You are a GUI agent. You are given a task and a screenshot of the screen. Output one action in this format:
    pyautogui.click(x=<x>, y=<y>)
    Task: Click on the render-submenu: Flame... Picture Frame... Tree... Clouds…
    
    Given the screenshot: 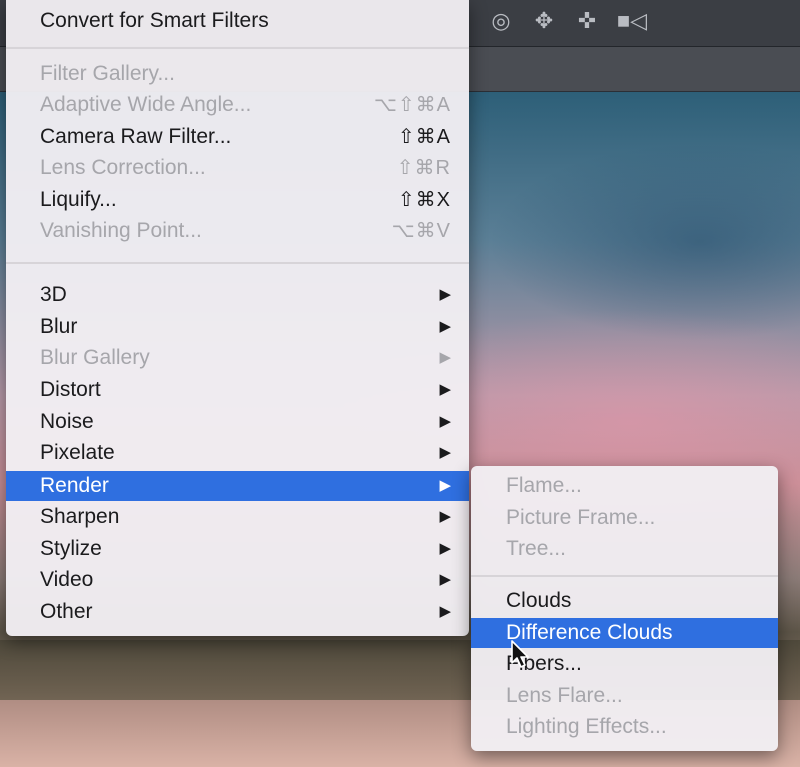 What is the action you would take?
    pyautogui.click(x=624, y=608)
    